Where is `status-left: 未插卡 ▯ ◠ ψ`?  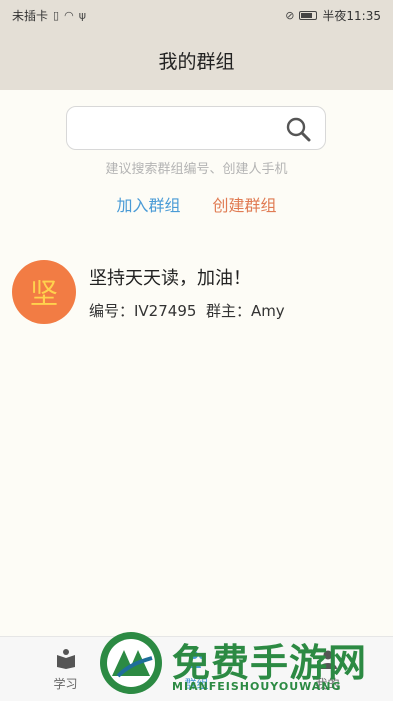 status-left: 未插卡 ▯ ◠ ψ is located at coordinates (49, 15).